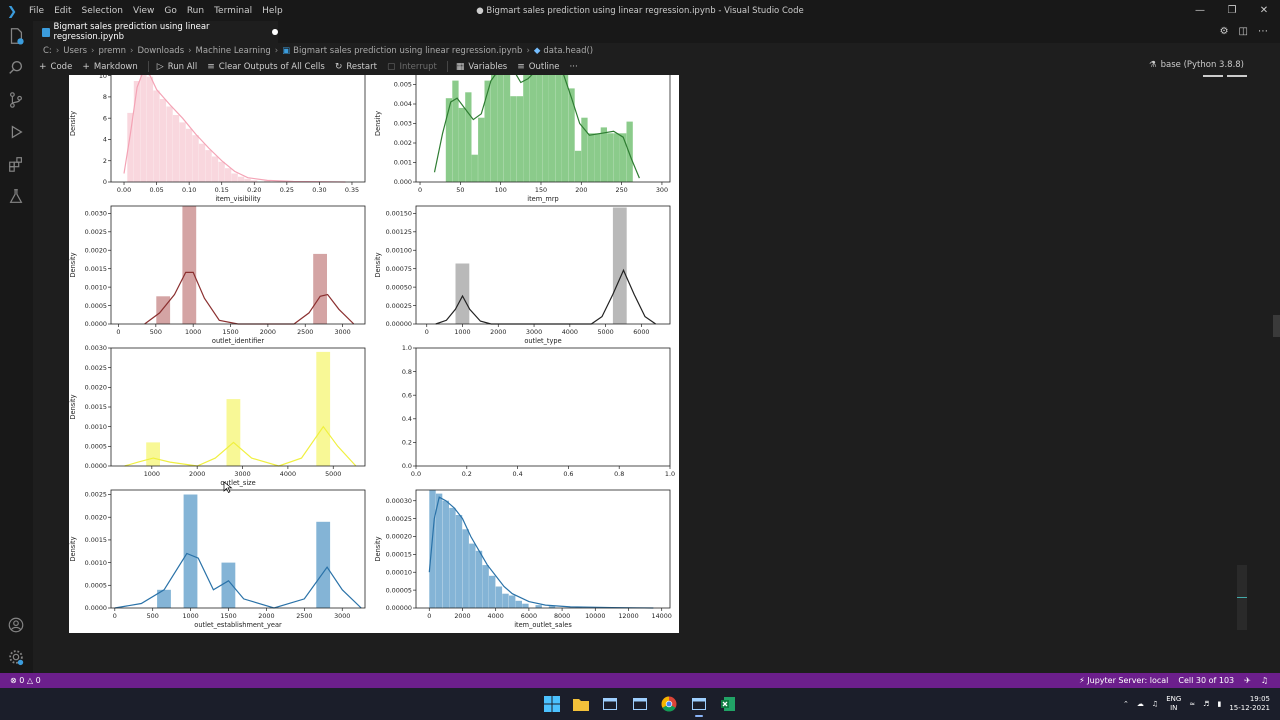  Describe the element at coordinates (105, 97) in the screenshot. I see `y-tick-label: 8` at that location.